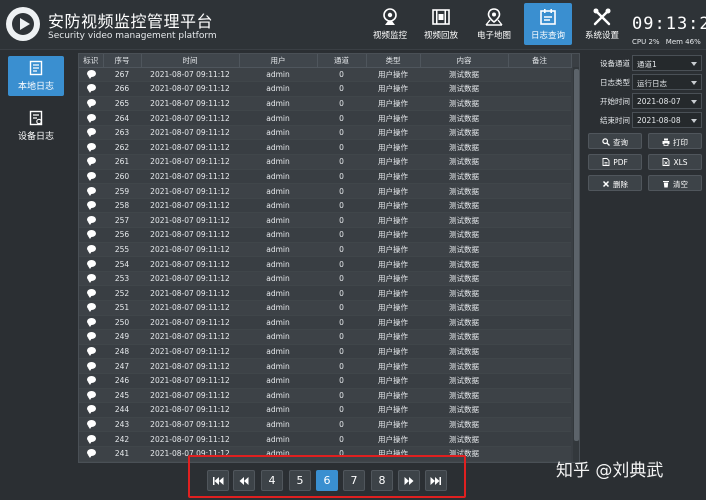 Image resolution: width=706 pixels, height=500 pixels. What do you see at coordinates (667, 120) in the screenshot?
I see `end-date-select: 2021-08-08` at bounding box center [667, 120].